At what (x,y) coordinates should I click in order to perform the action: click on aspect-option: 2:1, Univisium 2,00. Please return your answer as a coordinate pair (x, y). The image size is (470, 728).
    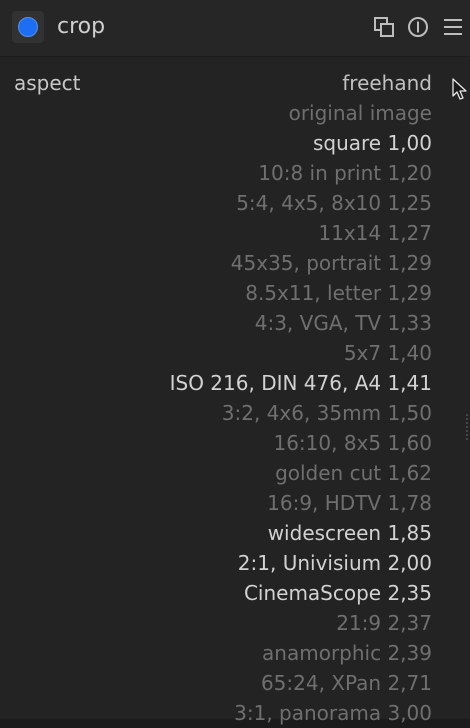
    Looking at the image, I should click on (286, 563).